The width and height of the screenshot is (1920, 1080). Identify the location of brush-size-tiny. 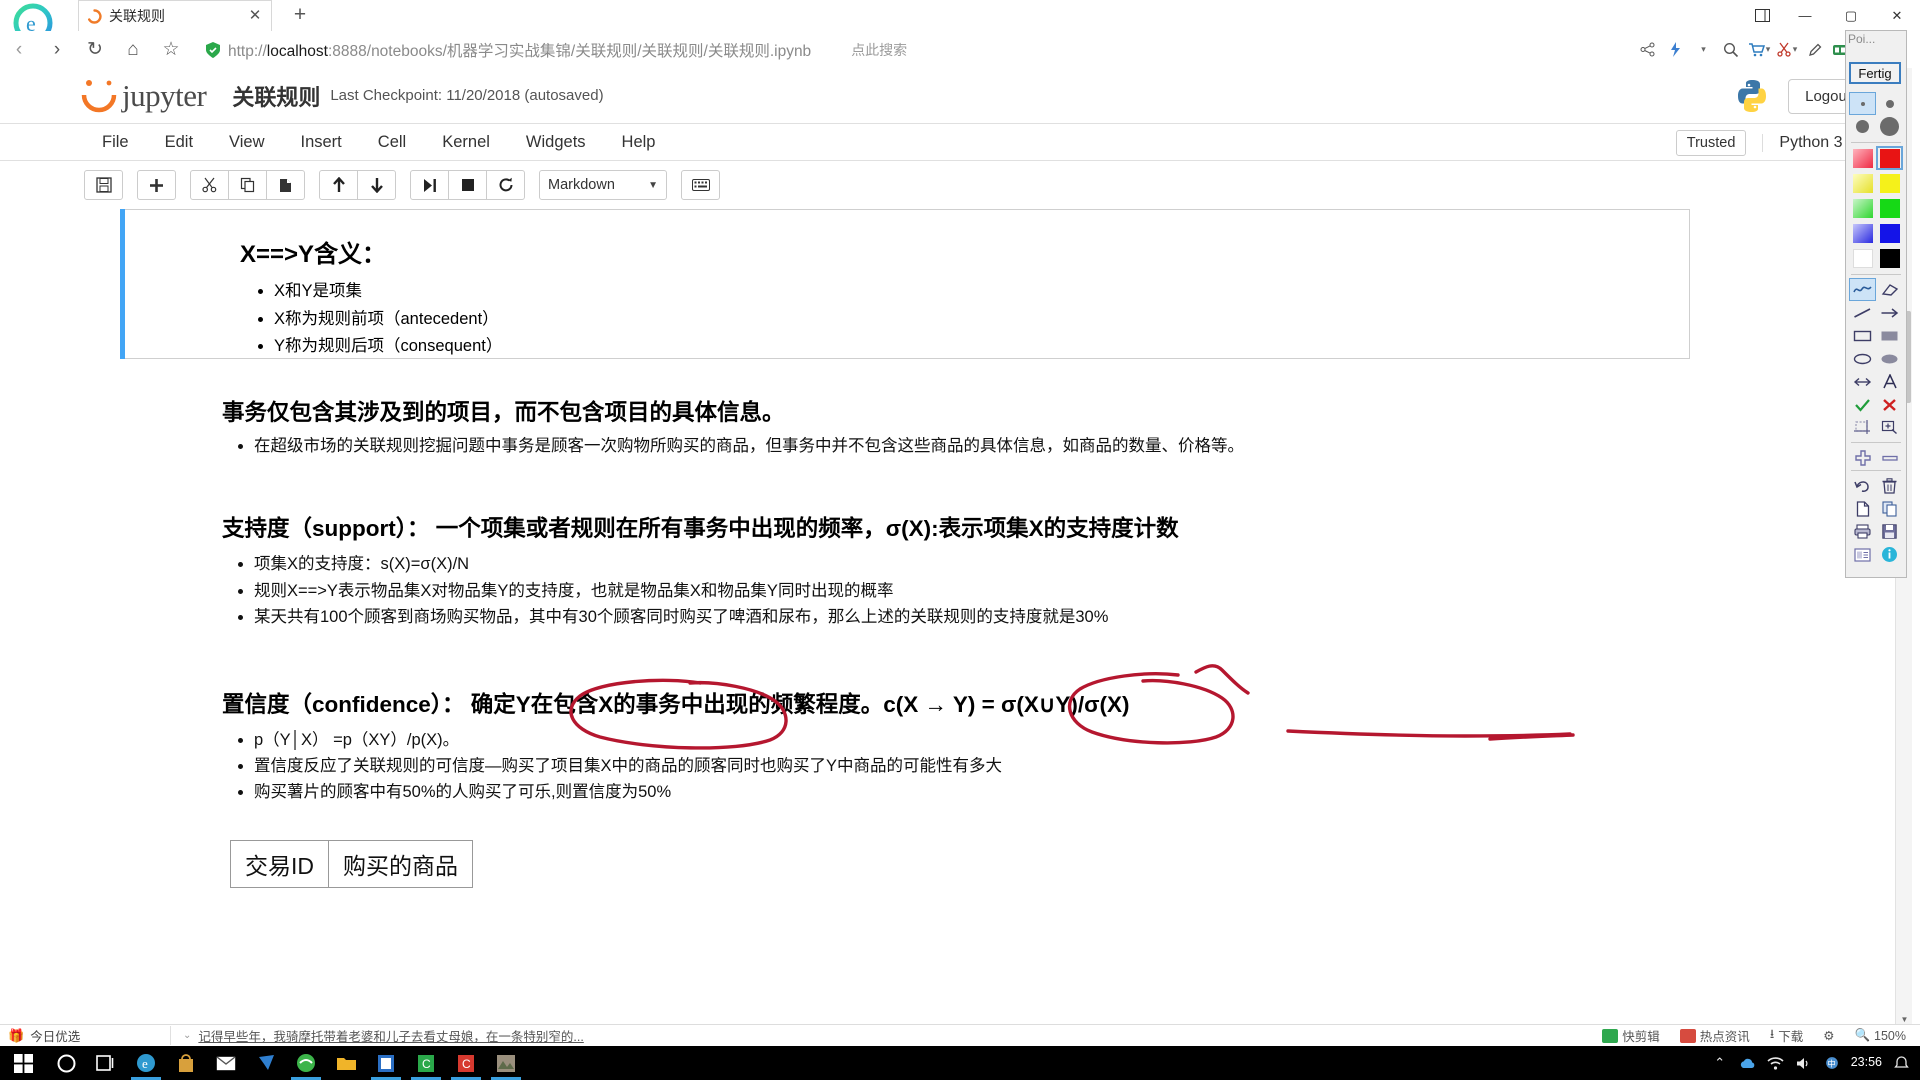
(1862, 103).